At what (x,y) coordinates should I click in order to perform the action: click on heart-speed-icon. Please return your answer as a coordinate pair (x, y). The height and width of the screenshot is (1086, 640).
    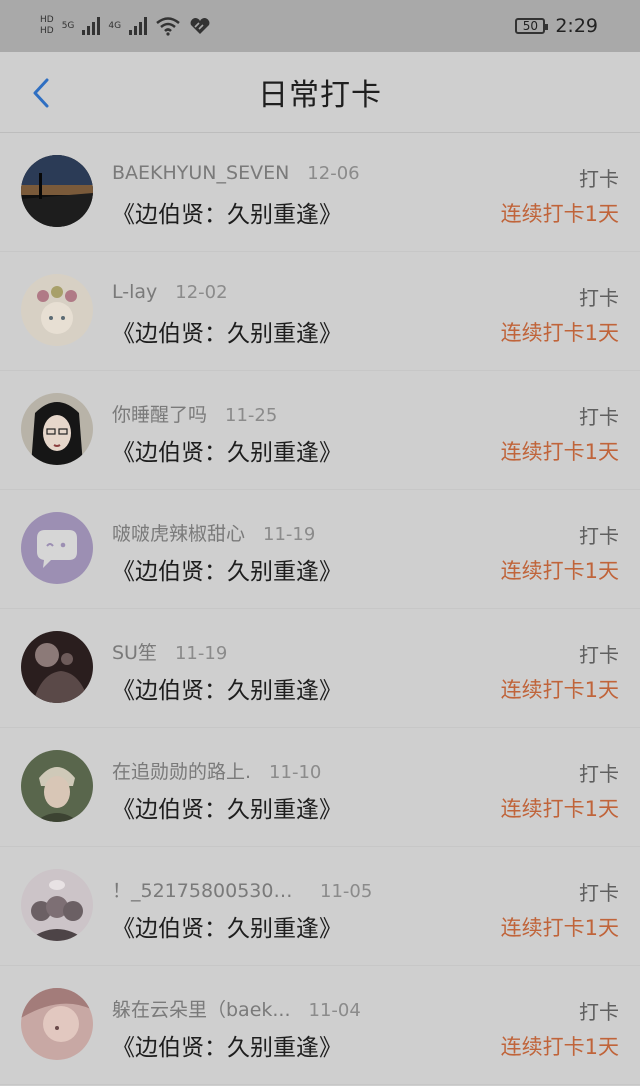
    Looking at the image, I should click on (200, 26).